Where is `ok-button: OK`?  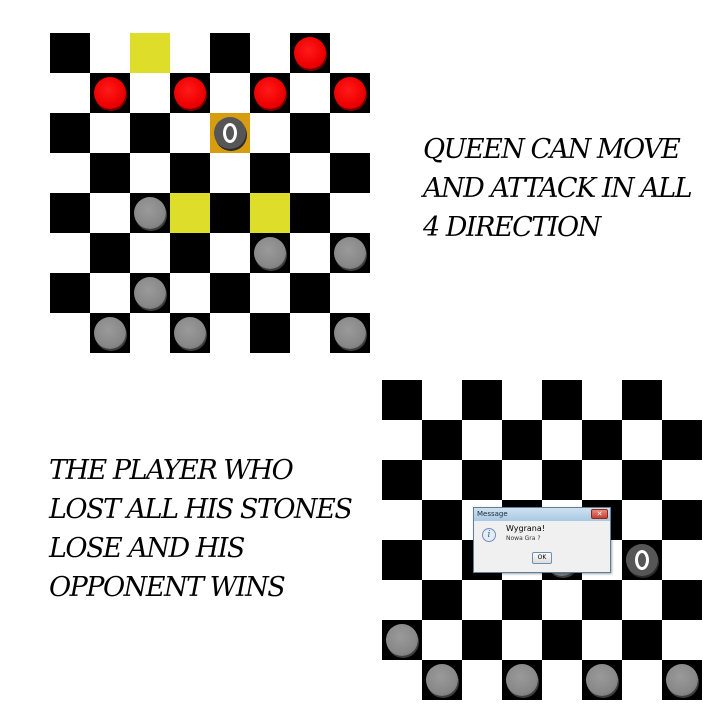
ok-button: OK is located at coordinates (542, 558).